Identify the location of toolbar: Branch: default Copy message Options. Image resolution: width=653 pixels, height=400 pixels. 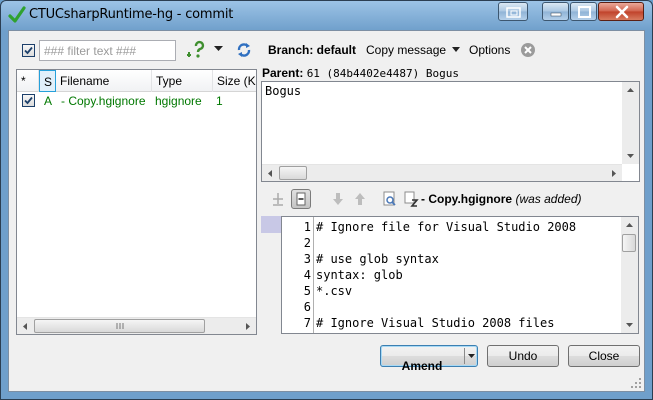
(327, 48).